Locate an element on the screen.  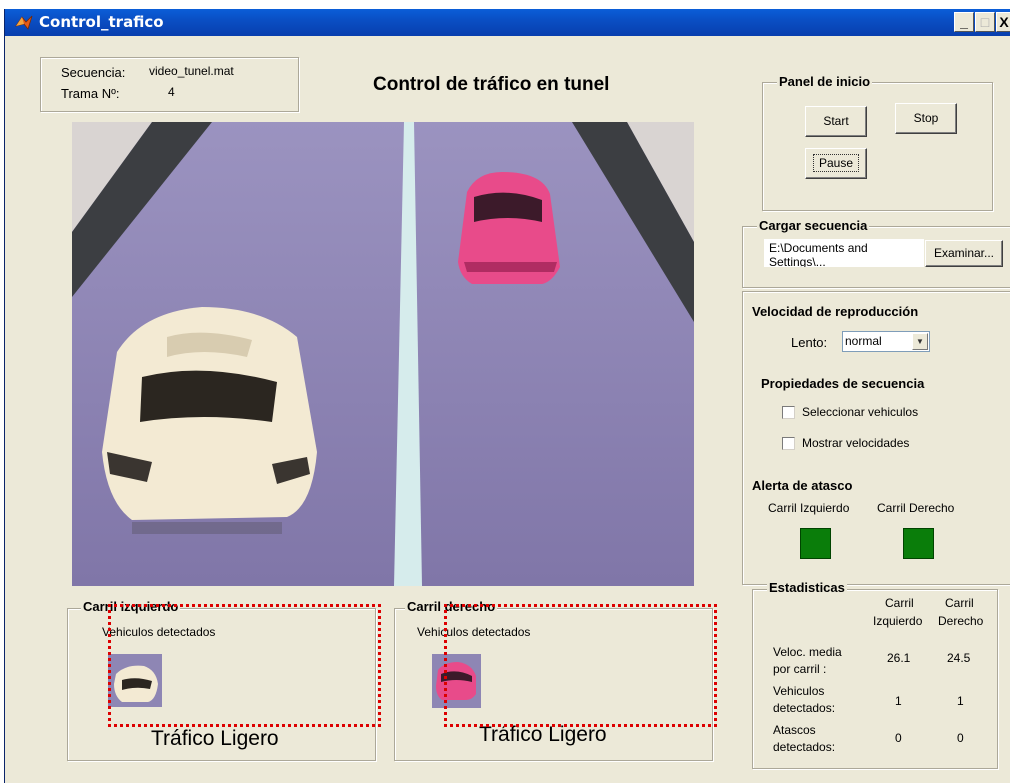
speed-label: Lento: is located at coordinates (809, 342).